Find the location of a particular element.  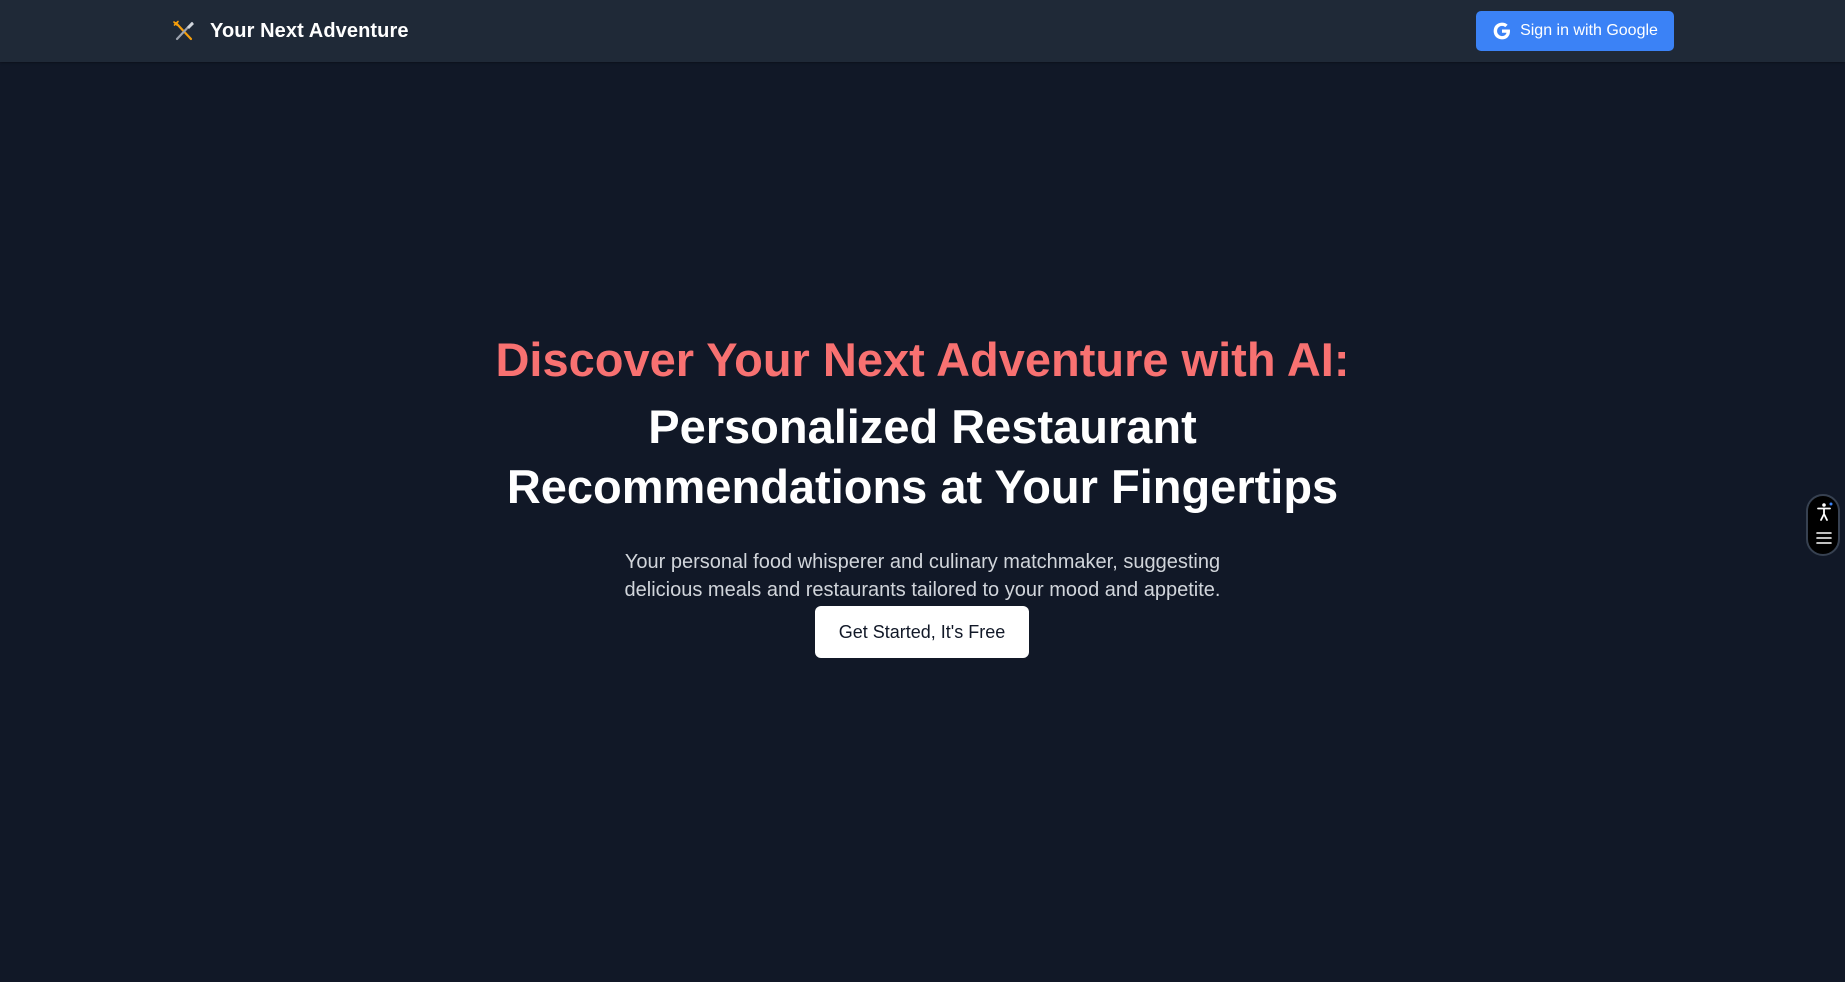

brand-title: Your Next Adventure is located at coordinates (309, 30).